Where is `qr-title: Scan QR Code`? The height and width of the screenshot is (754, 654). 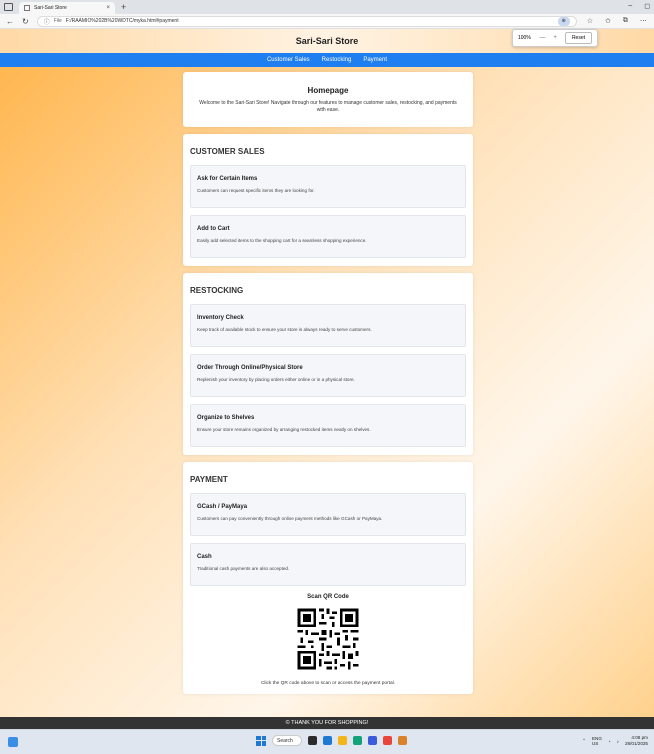 qr-title: Scan QR Code is located at coordinates (328, 597).